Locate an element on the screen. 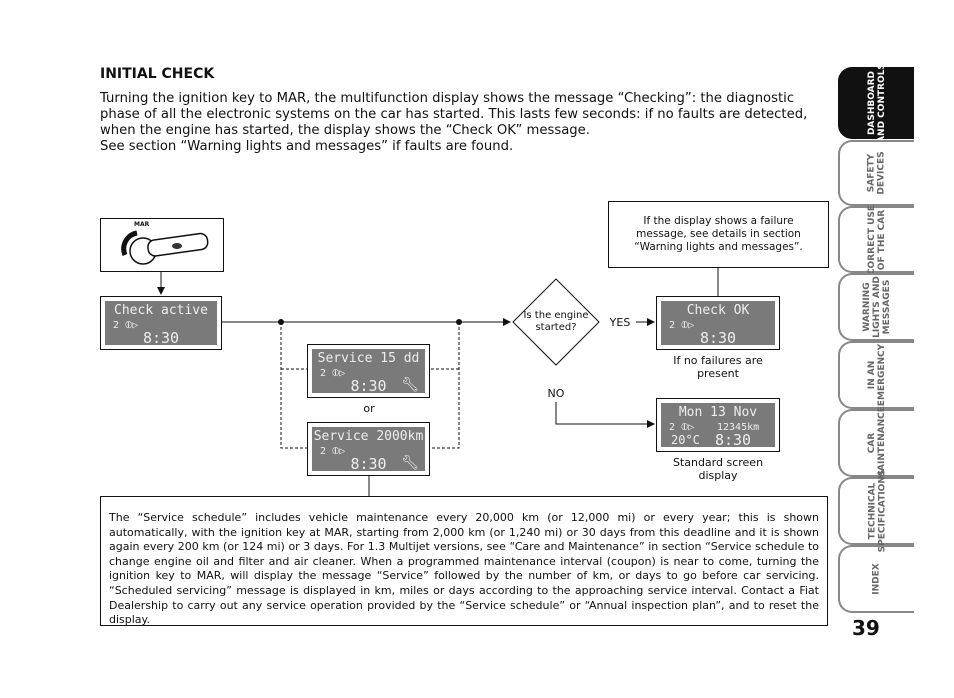  tab-label: DASHBOARD AND CONTROLS is located at coordinates (877, 103).